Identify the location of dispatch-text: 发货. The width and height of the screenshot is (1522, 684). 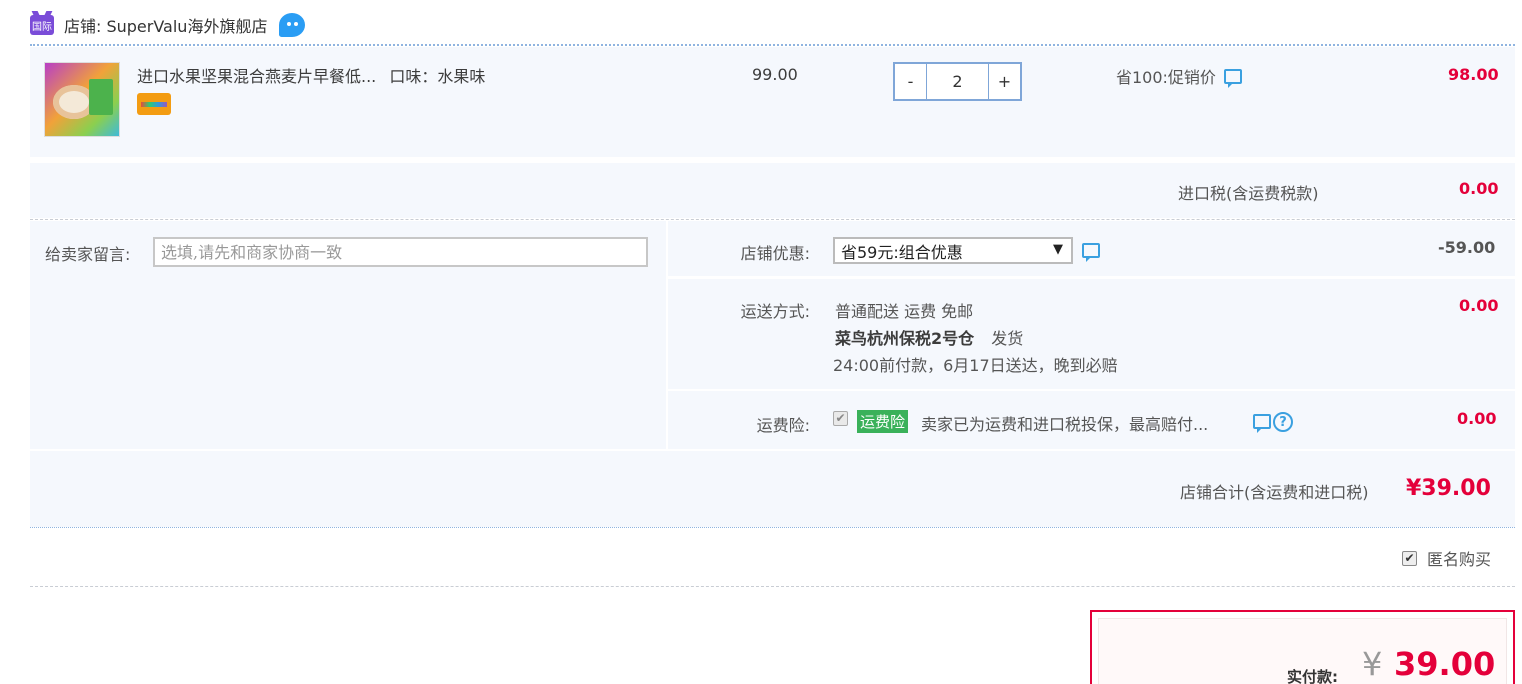
(1007, 338).